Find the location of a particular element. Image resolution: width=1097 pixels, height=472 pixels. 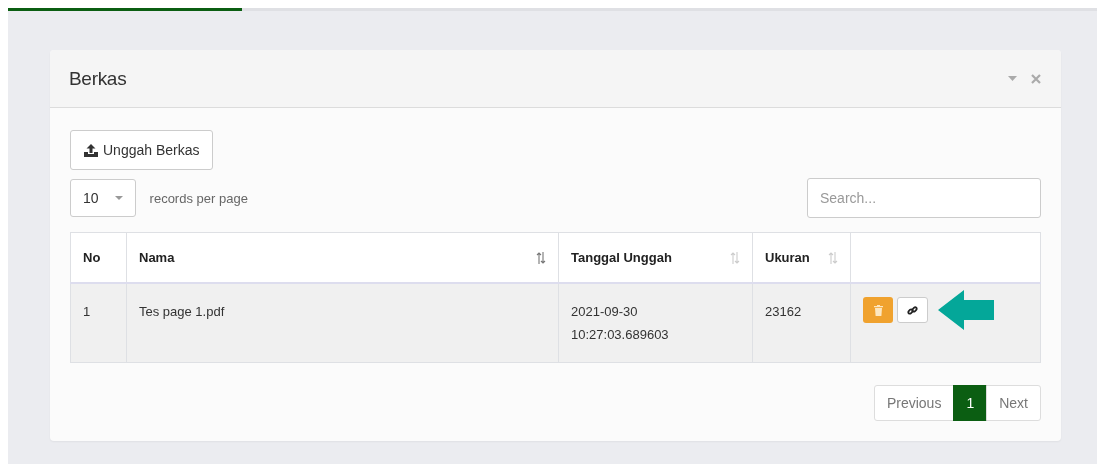

table-cell: Tes page 1.pdf is located at coordinates (182, 311).